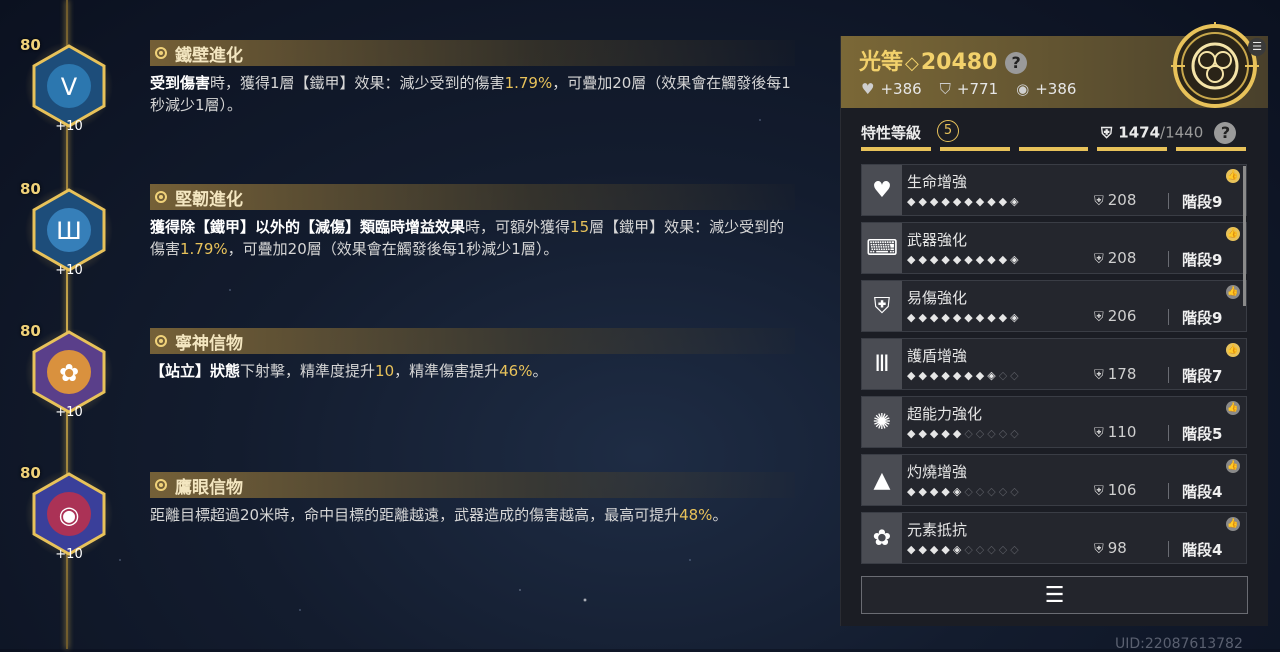  What do you see at coordinates (1054, 65) in the screenshot?
I see `power-header: 光等 ◇20480 ? ♥ +386 ⛉ +771 ◉ +386 ☰` at bounding box center [1054, 65].